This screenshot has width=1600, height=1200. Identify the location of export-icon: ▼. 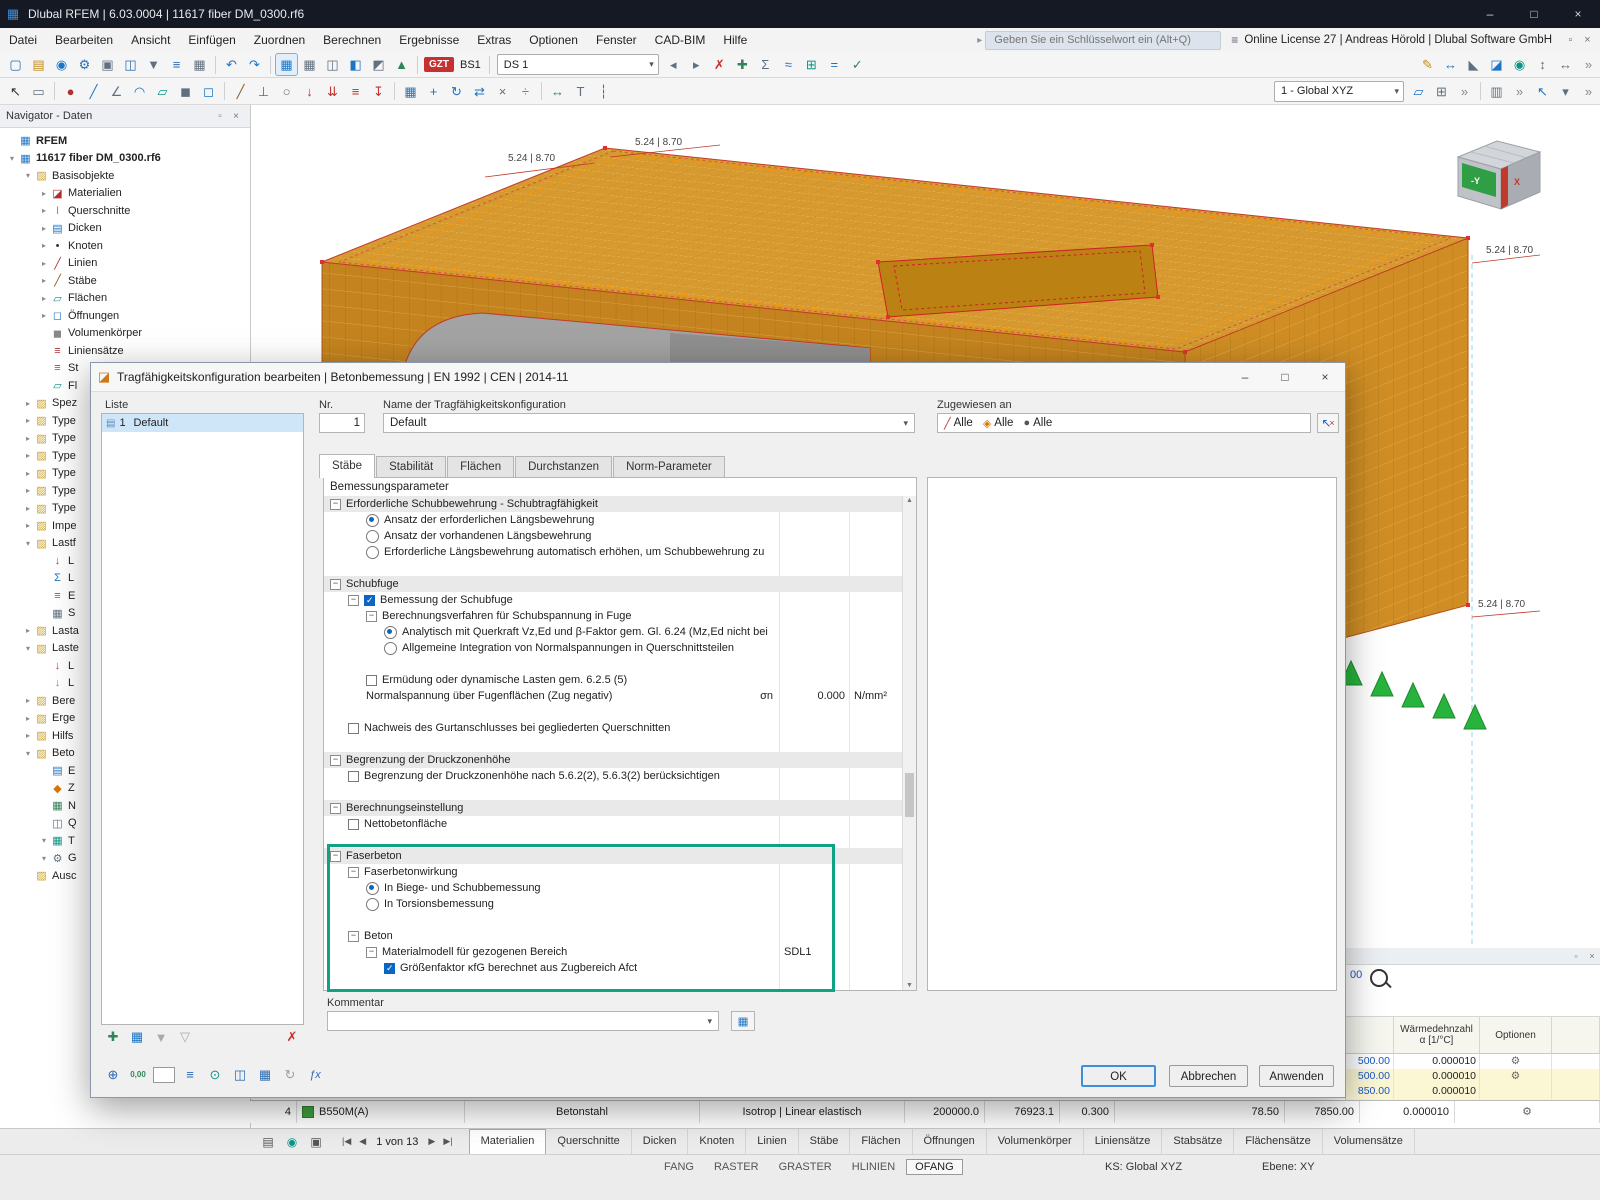
(153, 64).